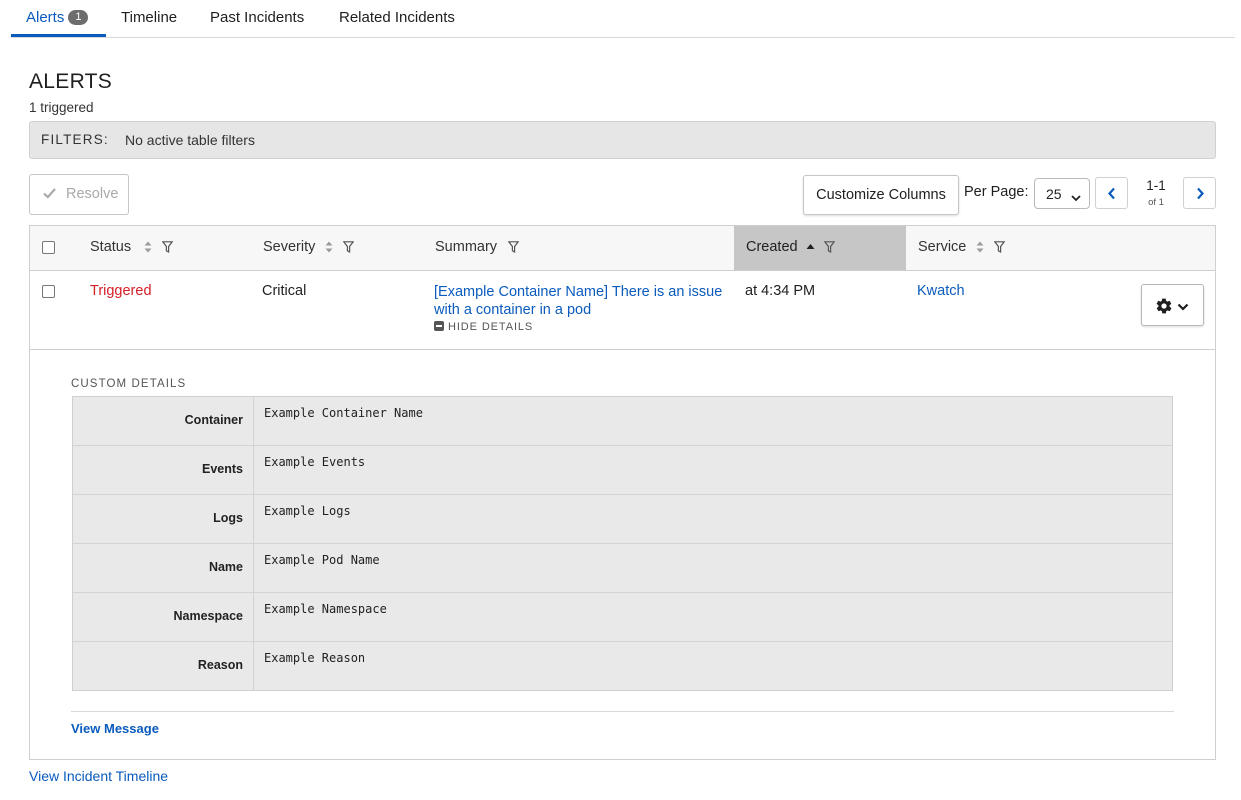 This screenshot has height=800, width=1241. I want to click on details-key: Namespace, so click(163, 617).